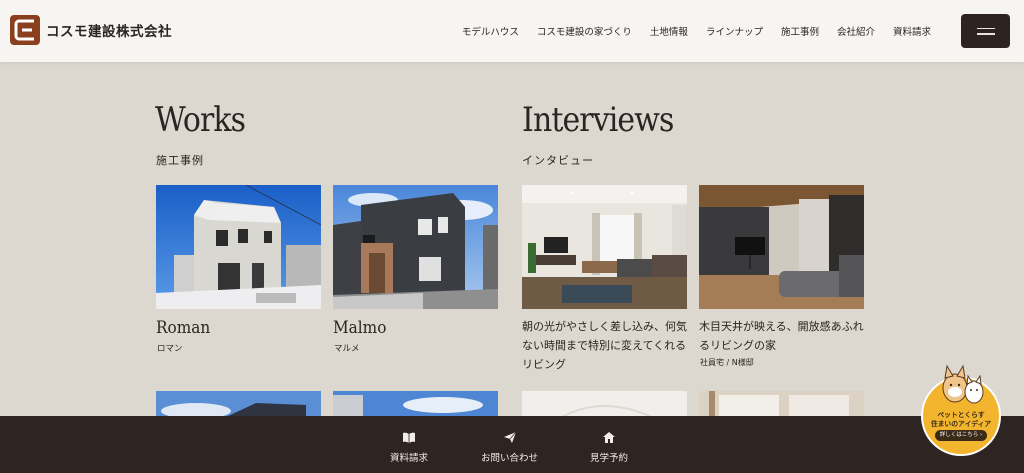  What do you see at coordinates (598, 120) in the screenshot?
I see `interviews-title: Interviews` at bounding box center [598, 120].